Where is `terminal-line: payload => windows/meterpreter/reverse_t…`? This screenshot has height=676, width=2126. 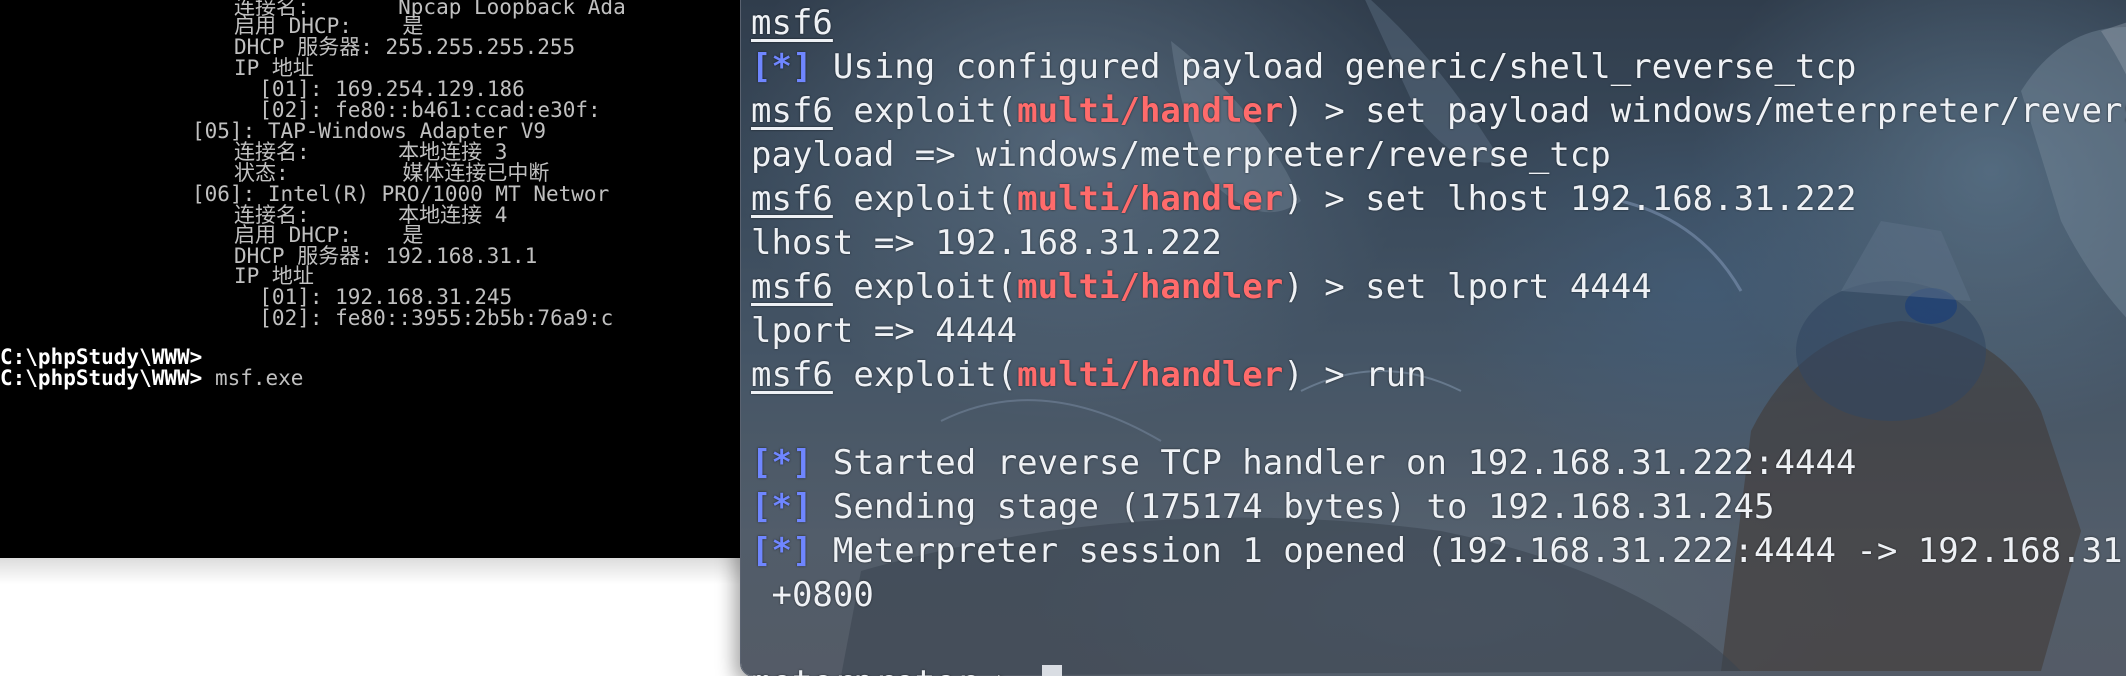
terminal-line: payload => windows/meterpreter/reverse_t… is located at coordinates (1181, 155).